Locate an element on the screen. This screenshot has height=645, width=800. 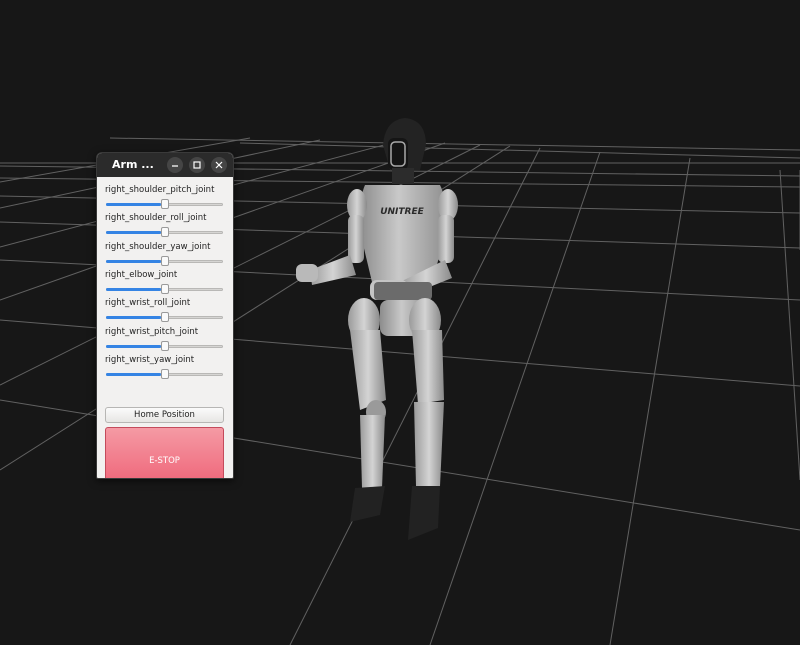
close-icon is located at coordinates (219, 165).